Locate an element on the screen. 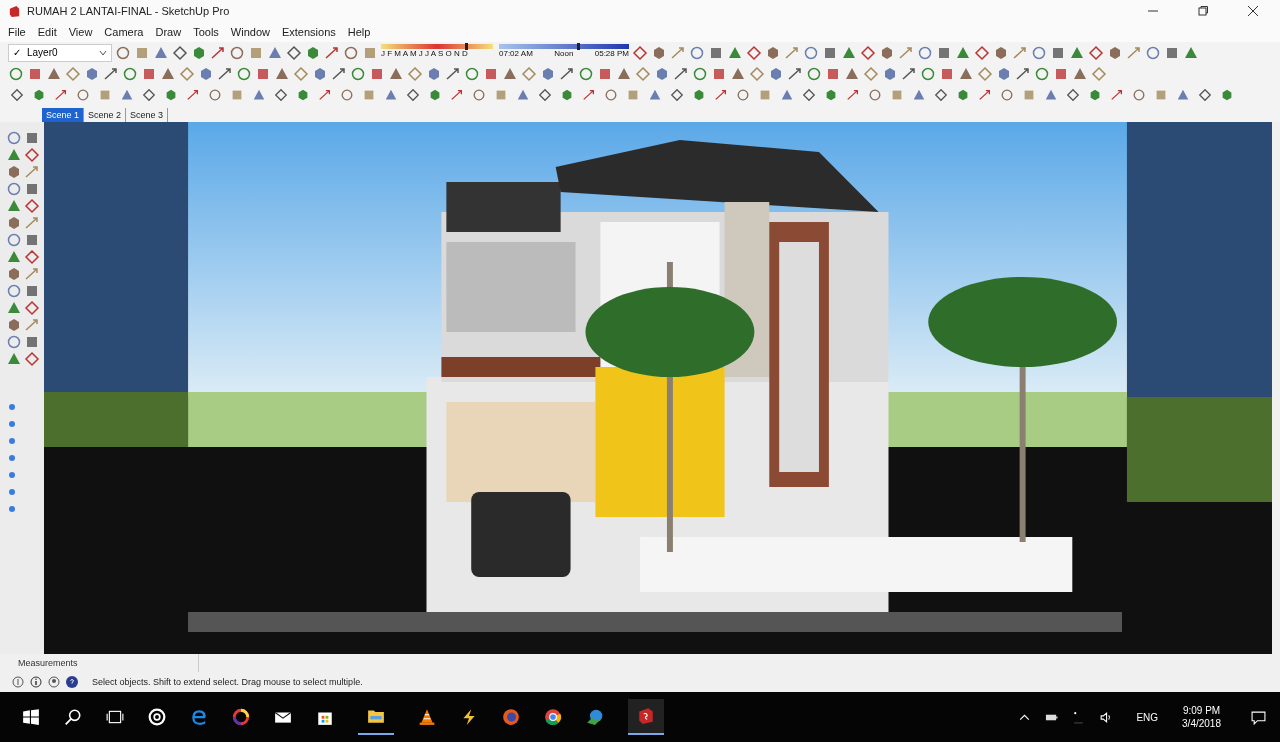 The height and width of the screenshot is (742, 1280). language-indicator: ENG is located at coordinates (1147, 717).